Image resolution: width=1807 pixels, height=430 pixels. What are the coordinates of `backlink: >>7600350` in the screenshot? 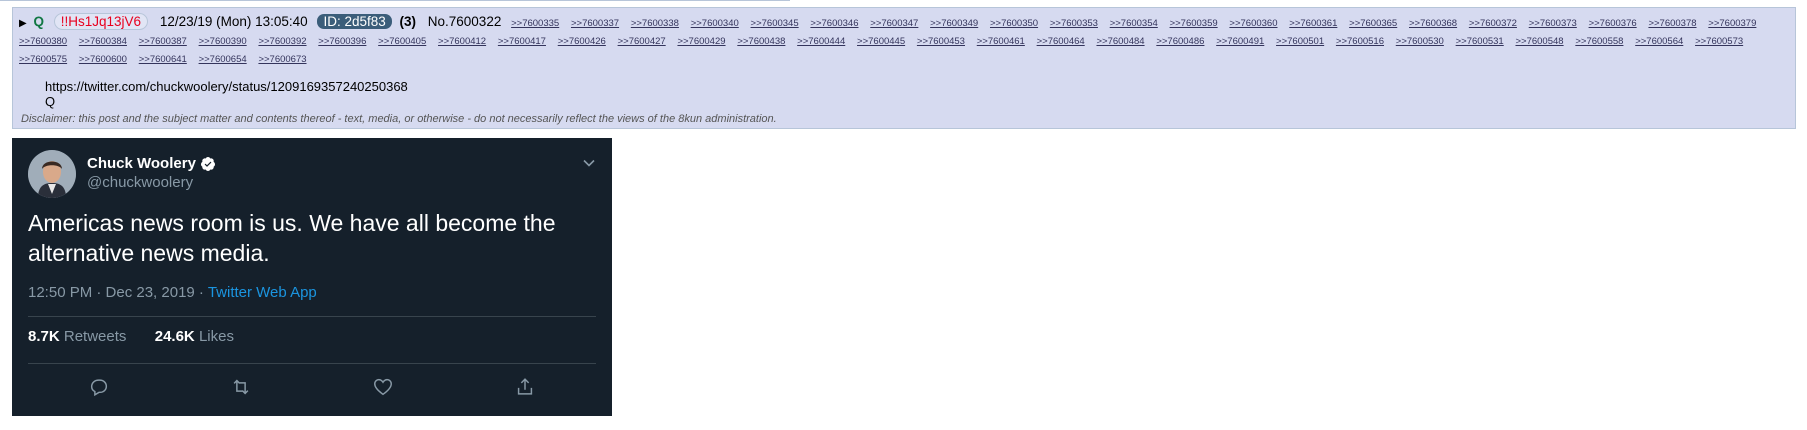 It's located at (1014, 23).